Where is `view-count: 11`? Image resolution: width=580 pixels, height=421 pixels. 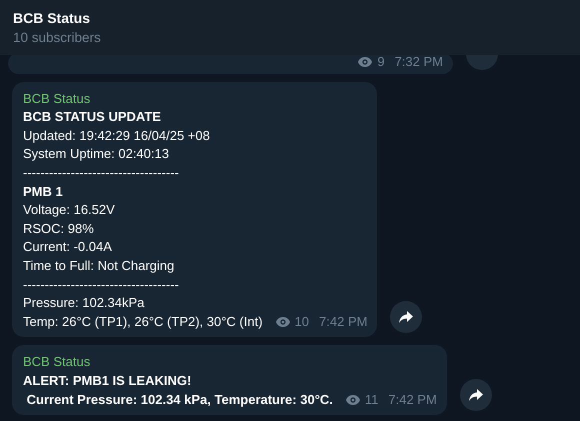 view-count: 11 is located at coordinates (371, 399).